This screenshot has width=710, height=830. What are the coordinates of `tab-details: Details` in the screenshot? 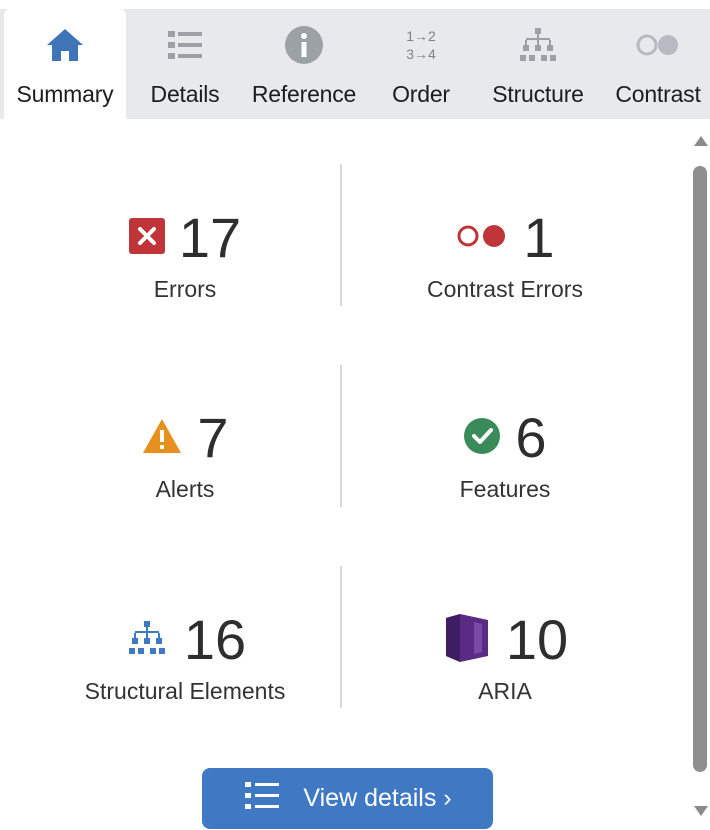 It's located at (185, 64).